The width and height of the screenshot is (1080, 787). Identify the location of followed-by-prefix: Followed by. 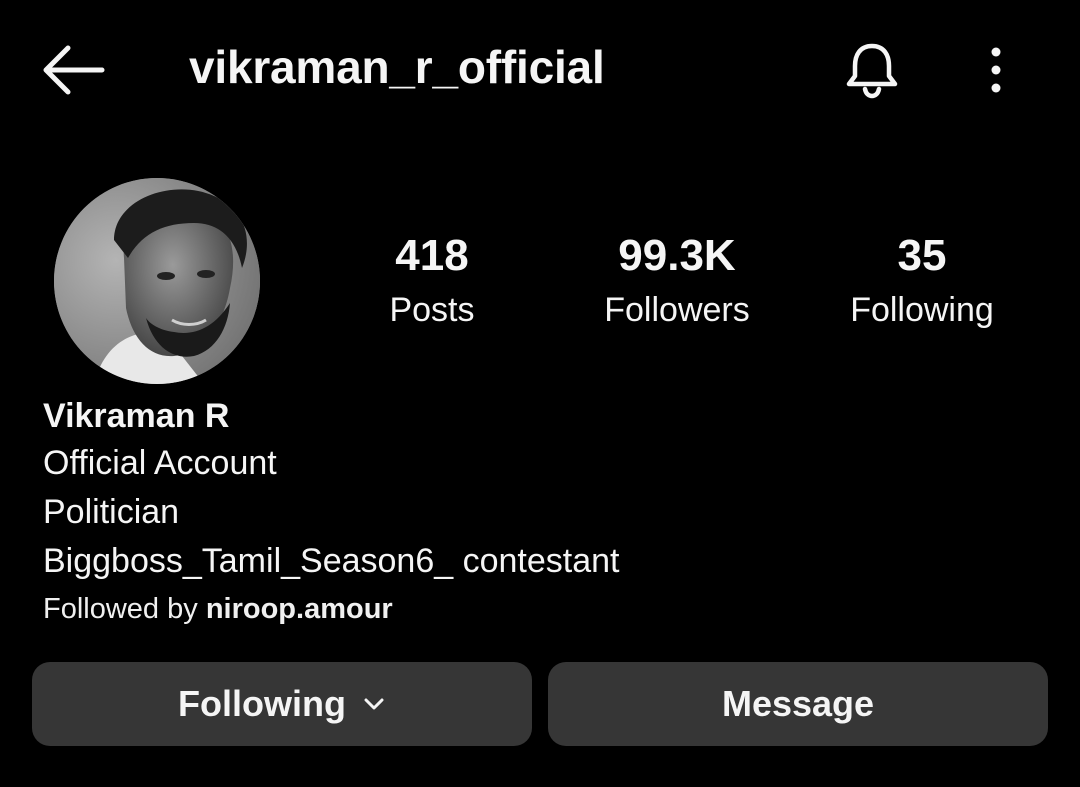
(124, 609).